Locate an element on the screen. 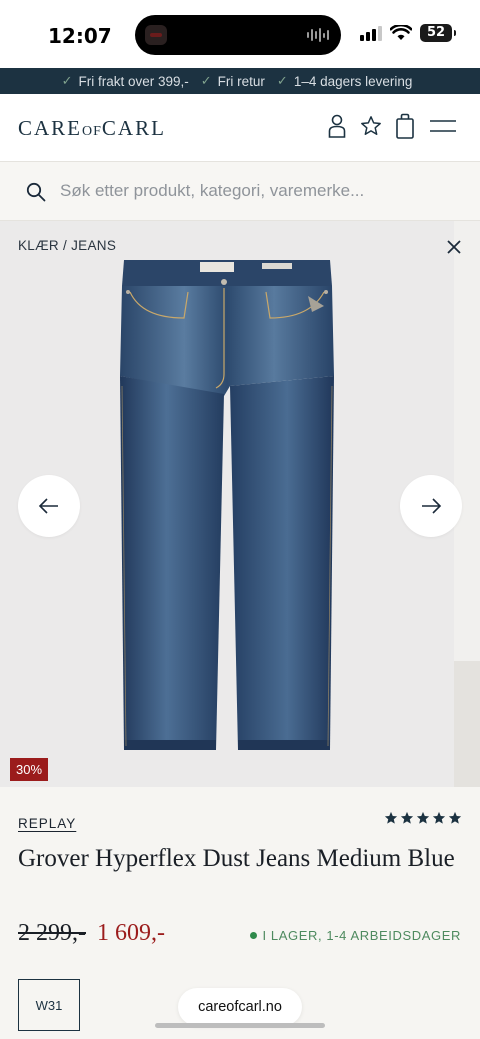 The width and height of the screenshot is (480, 1039). close-icon is located at coordinates (454, 247).